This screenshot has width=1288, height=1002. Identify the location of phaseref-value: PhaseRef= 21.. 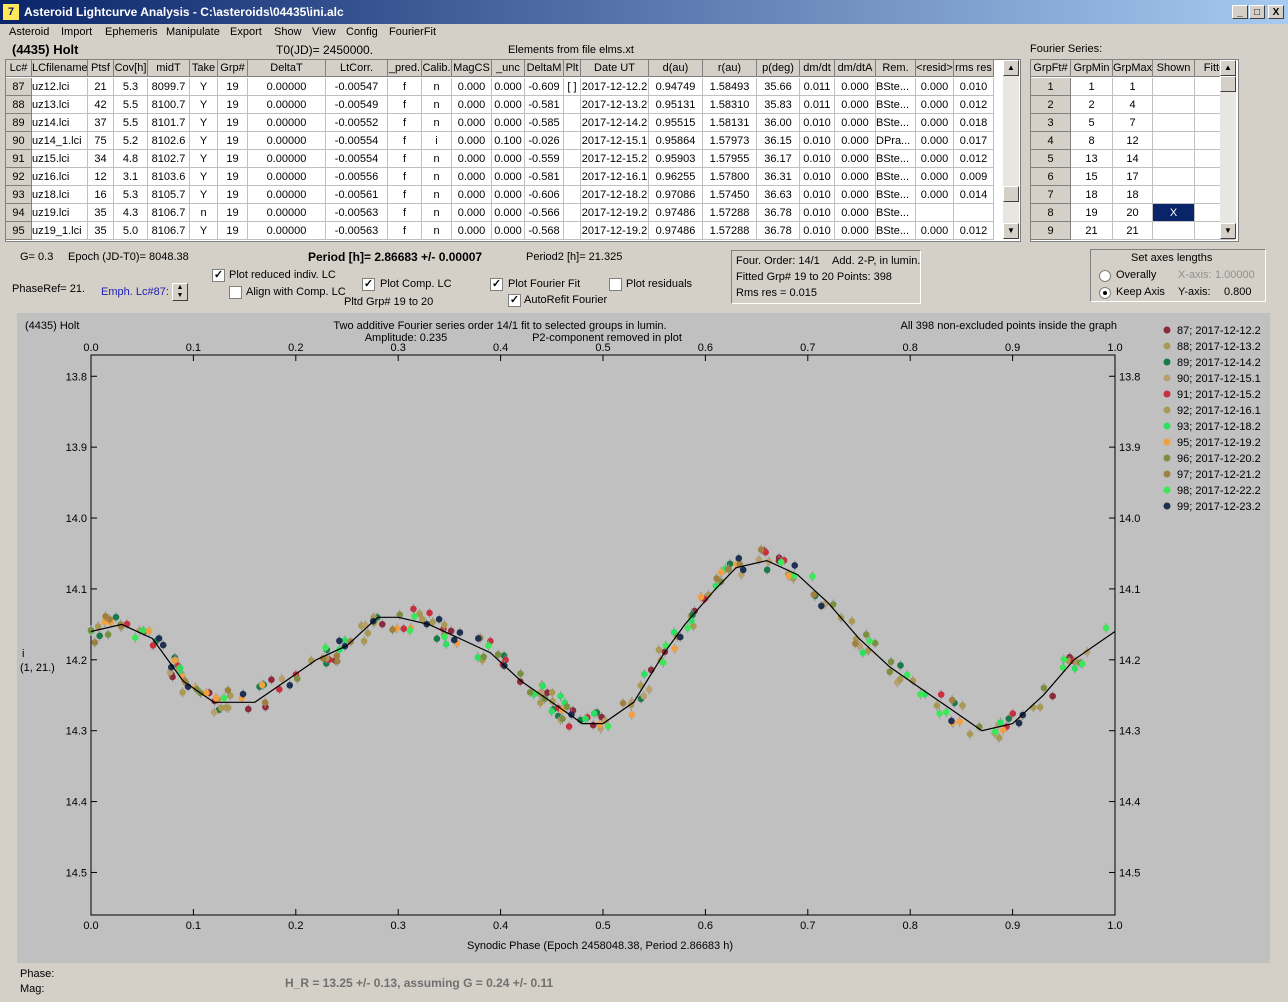
(48, 289).